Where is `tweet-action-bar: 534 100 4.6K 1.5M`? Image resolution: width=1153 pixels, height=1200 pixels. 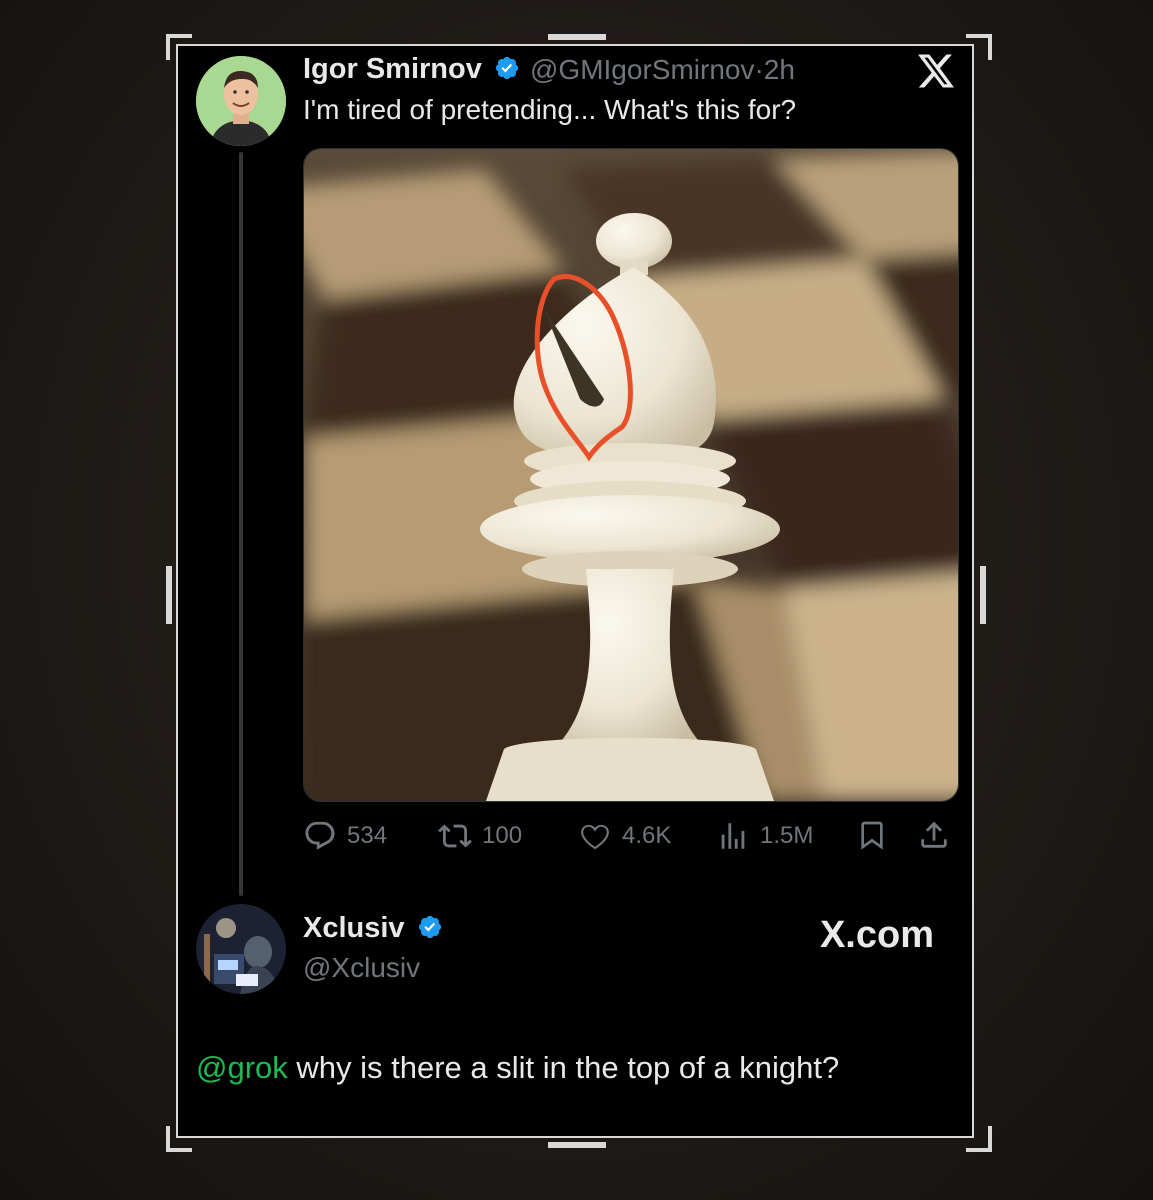
tweet-action-bar: 534 100 4.6K 1.5M is located at coordinates (630, 836).